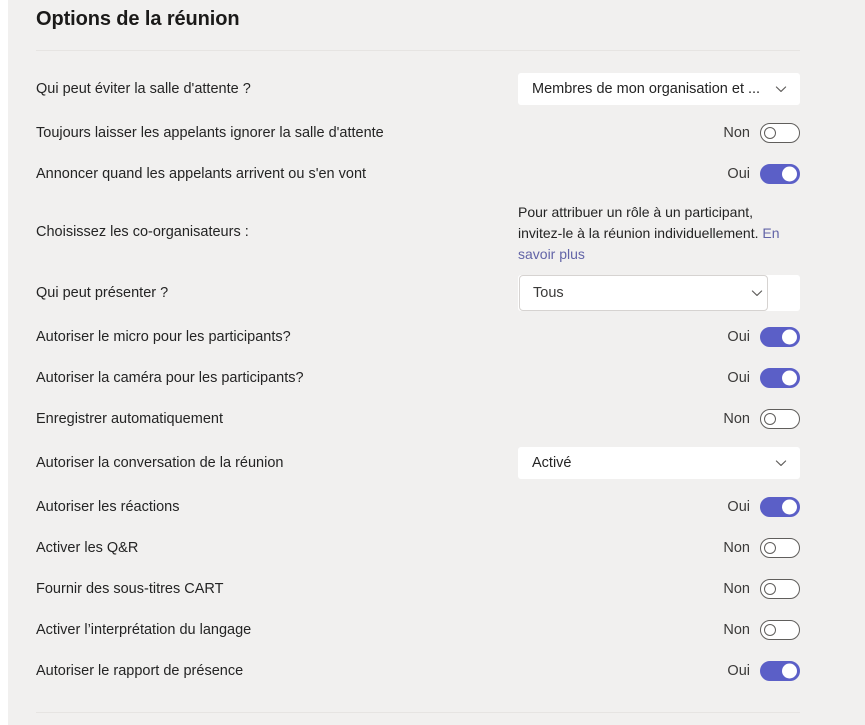  Describe the element at coordinates (736, 133) in the screenshot. I see `toggle-state-label-always-let-callers-bypass: Non` at that location.